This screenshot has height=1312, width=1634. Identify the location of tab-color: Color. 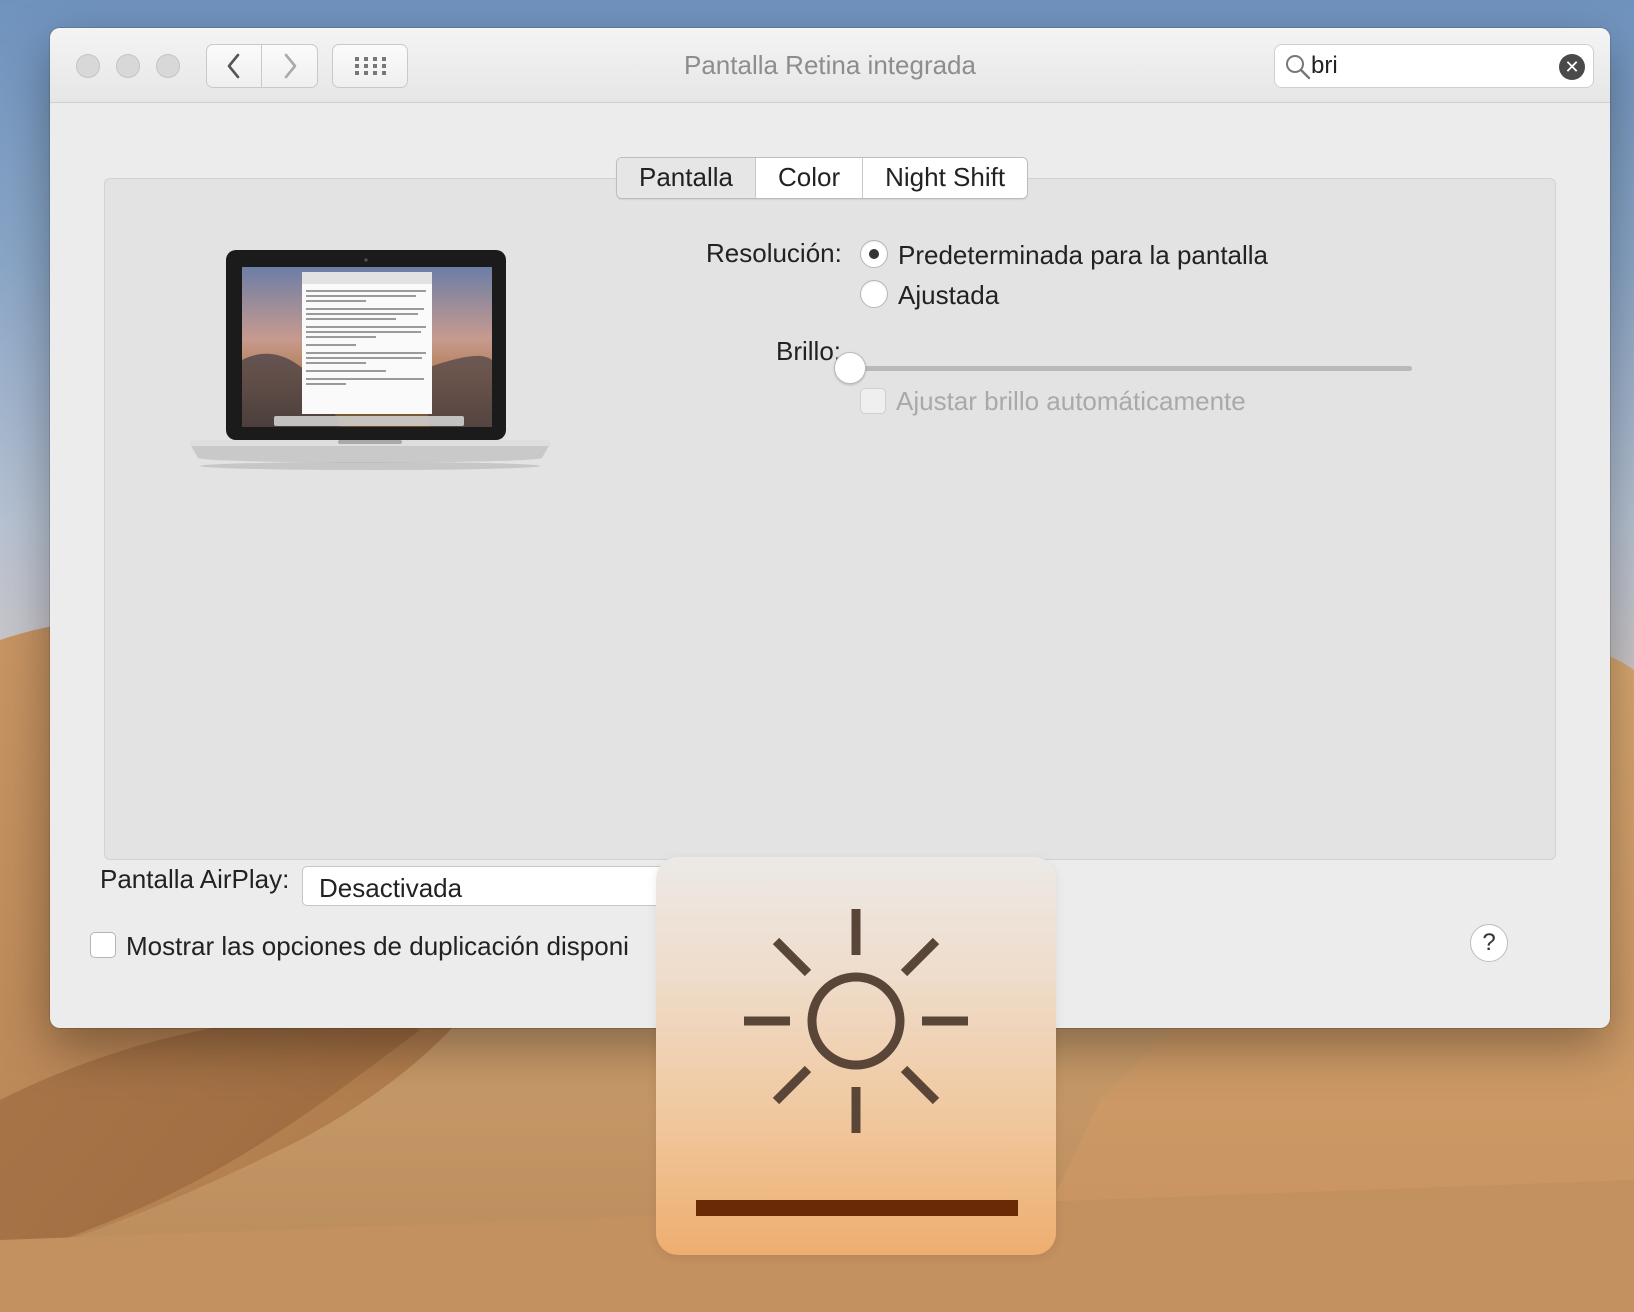
(808, 178).